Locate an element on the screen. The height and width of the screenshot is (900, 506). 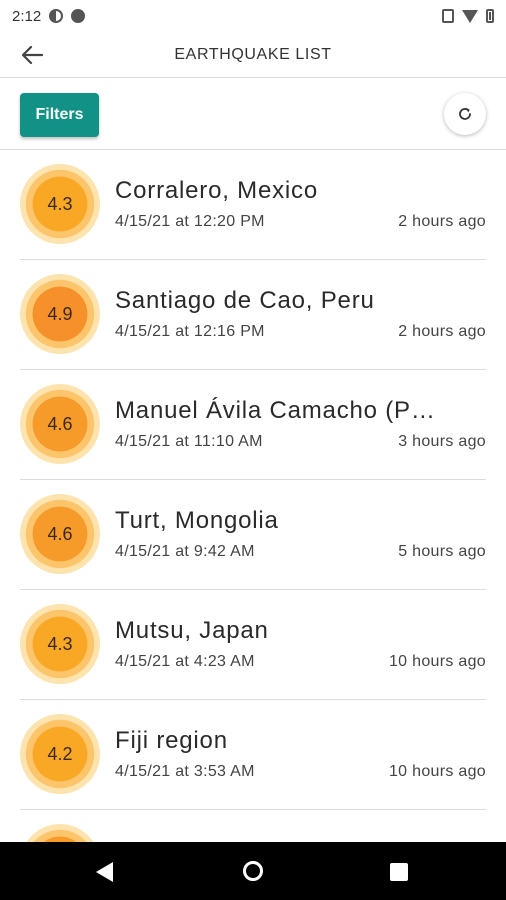
wifi-icon is located at coordinates (470, 16).